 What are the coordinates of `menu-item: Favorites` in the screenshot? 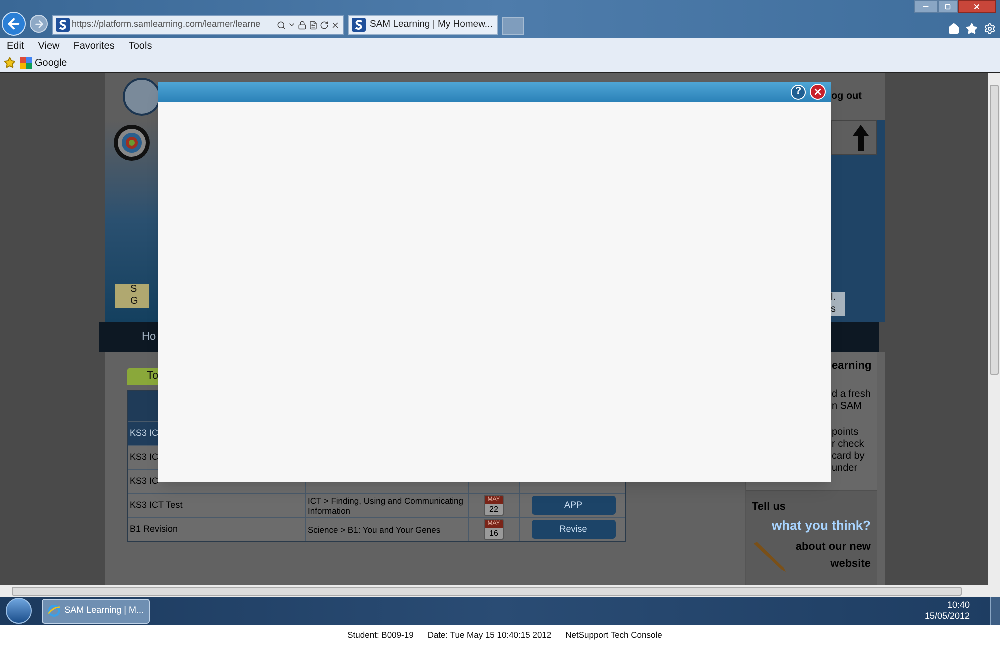 It's located at (94, 46).